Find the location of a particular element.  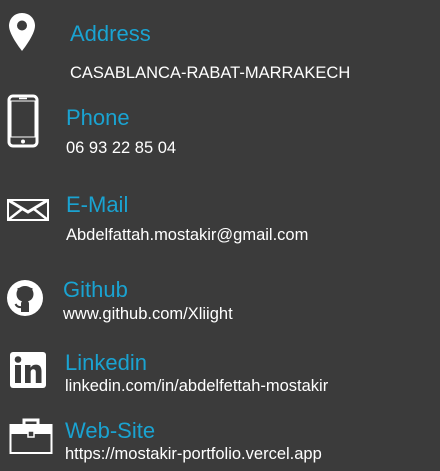

contact-value: CASABLANCA-RABAT-MARRAKECH is located at coordinates (210, 73).